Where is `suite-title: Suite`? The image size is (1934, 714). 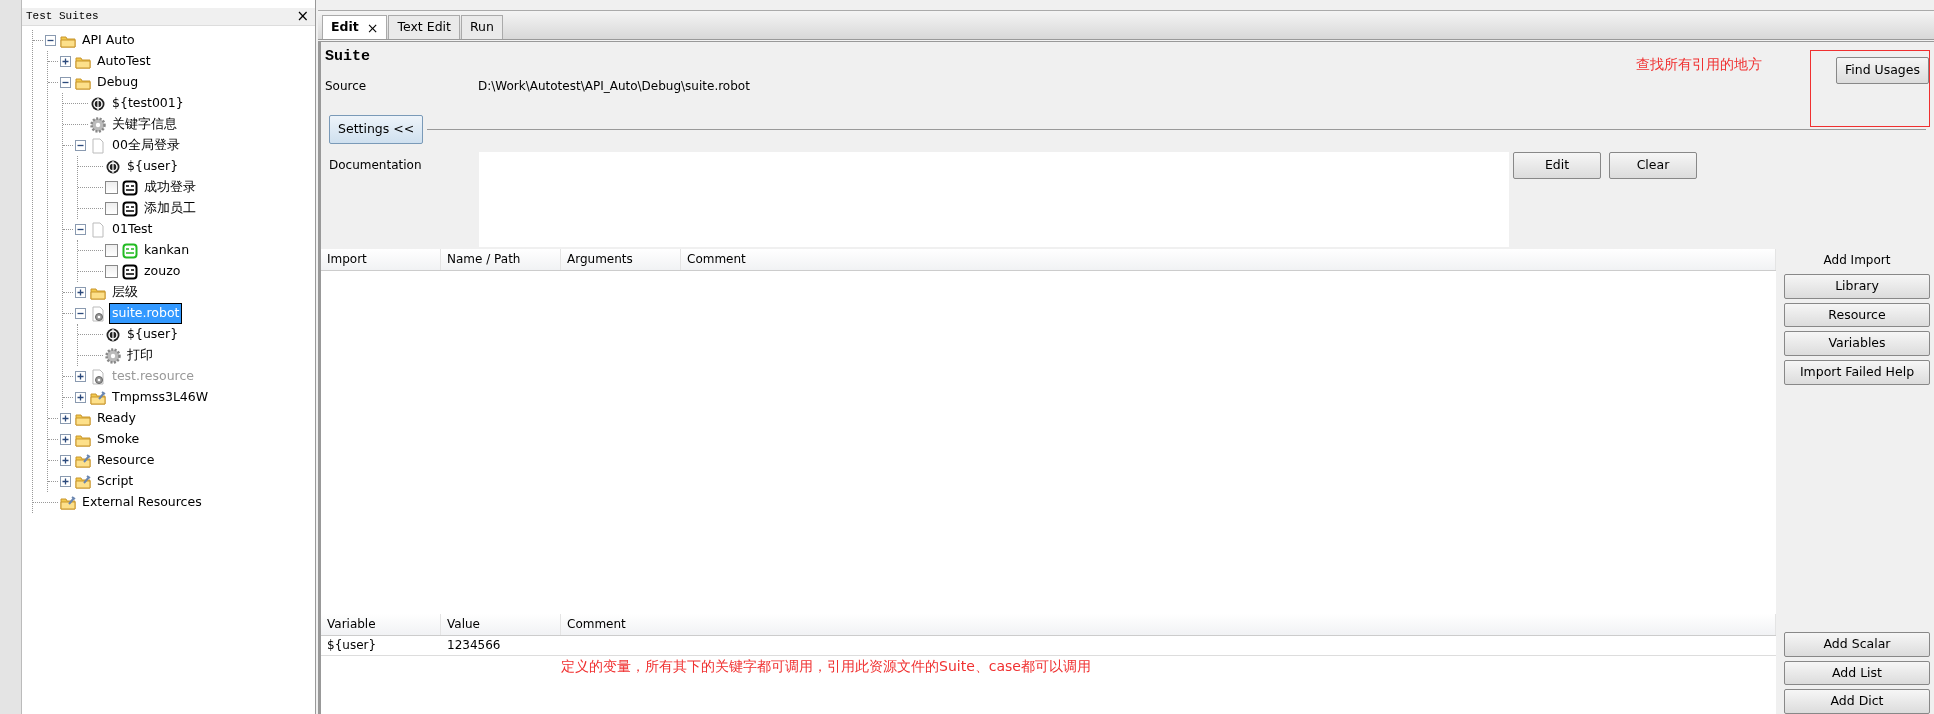
suite-title: Suite is located at coordinates (348, 57).